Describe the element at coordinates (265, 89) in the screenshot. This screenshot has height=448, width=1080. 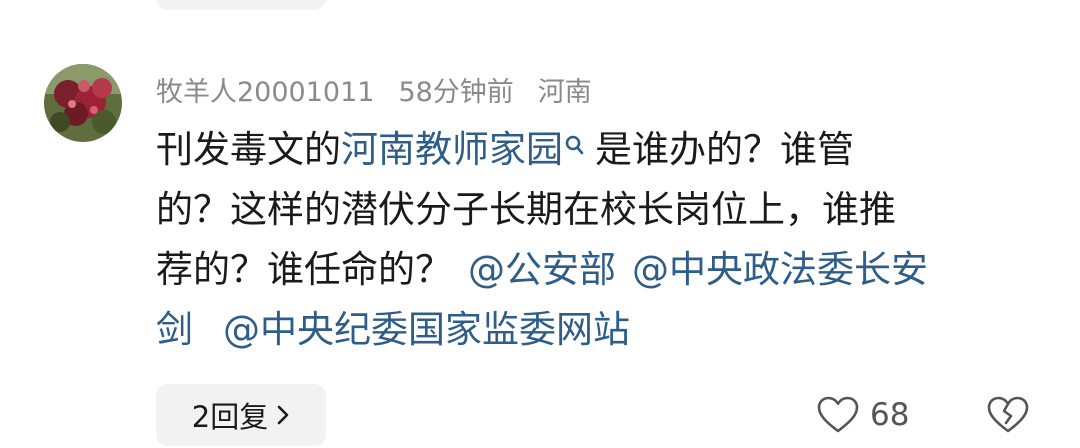
I see `author-name: 牧羊人20001011` at that location.